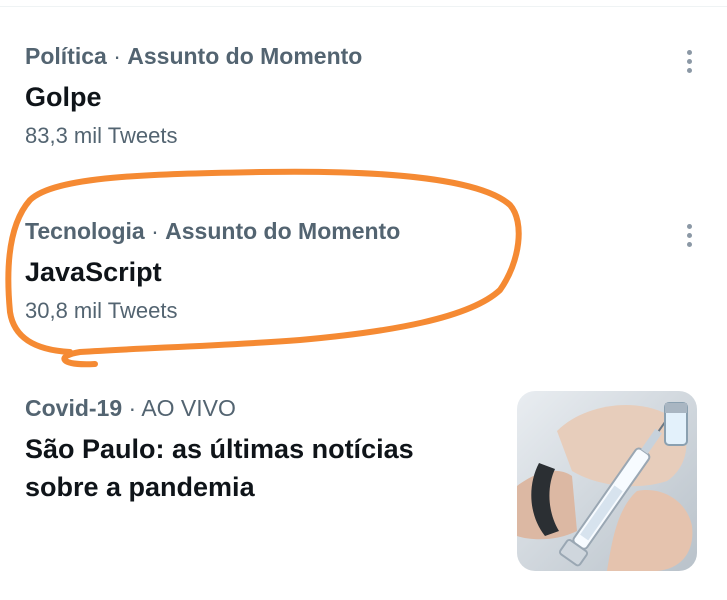 This screenshot has height=600, width=727. Describe the element at coordinates (188, 408) in the screenshot. I see `news-live-label: AO VIVO` at that location.